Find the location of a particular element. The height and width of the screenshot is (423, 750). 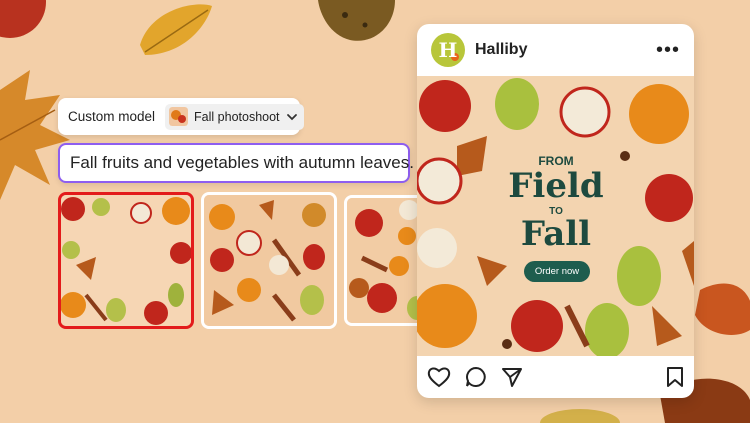

custom-model-bar: Custom model Fall photoshoot is located at coordinates (181, 116).